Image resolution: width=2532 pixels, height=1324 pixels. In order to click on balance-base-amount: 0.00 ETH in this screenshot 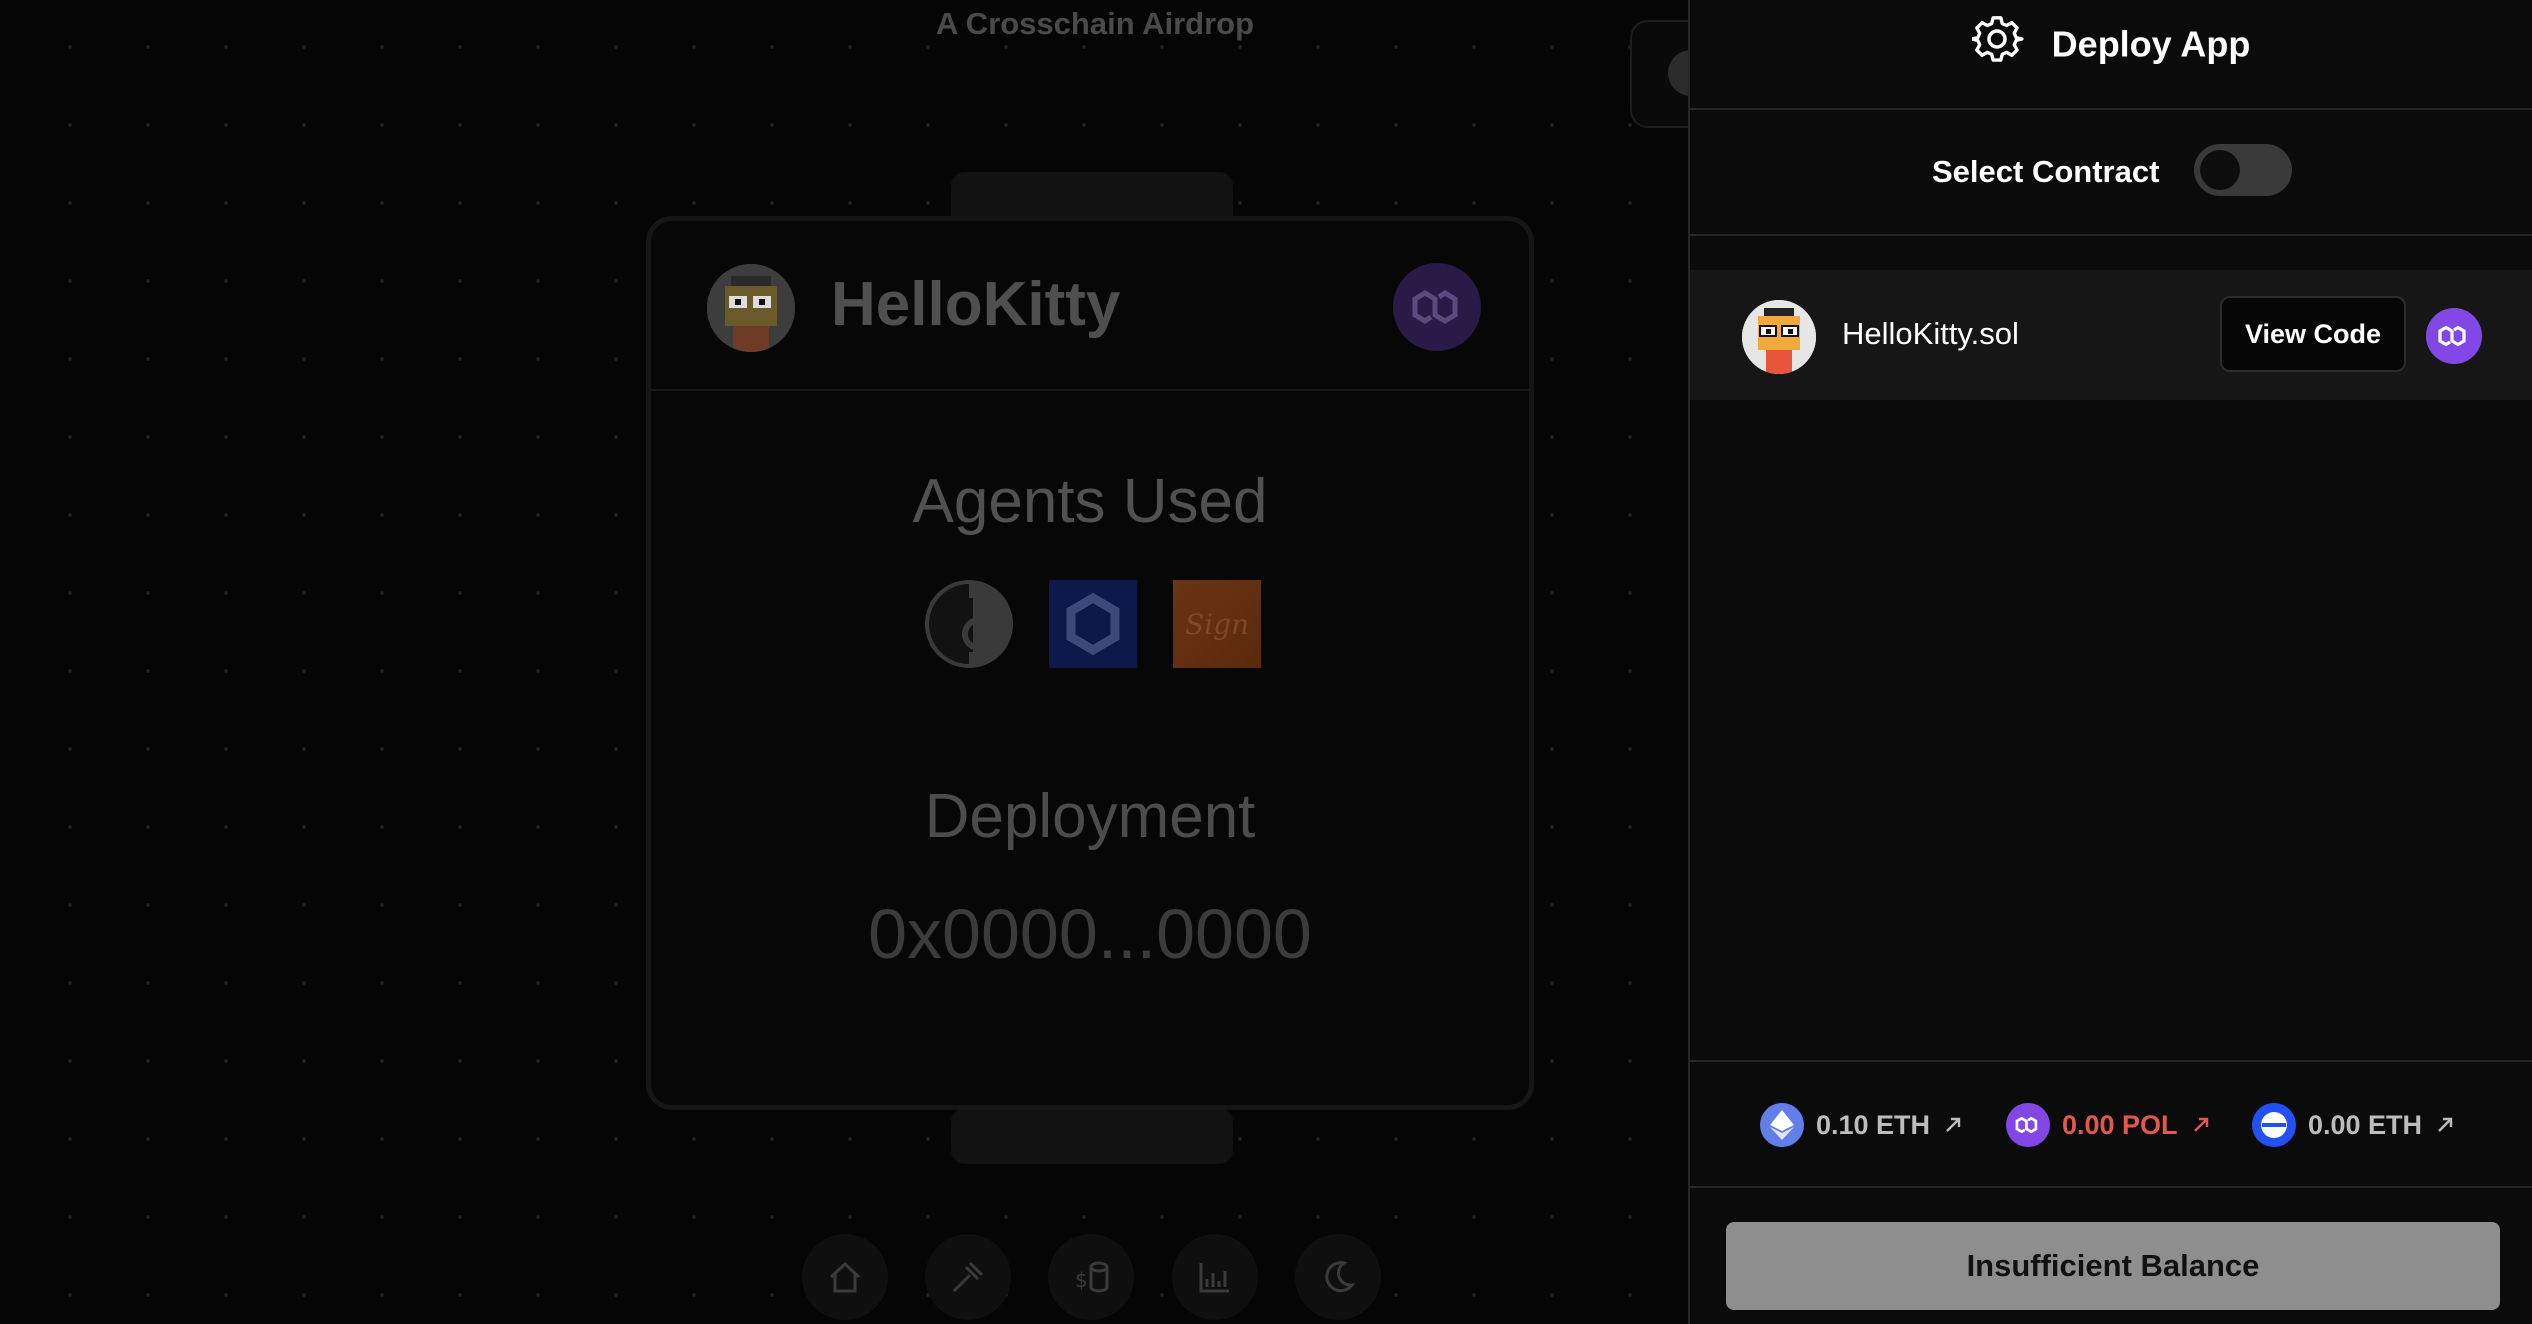, I will do `click(2365, 1124)`.